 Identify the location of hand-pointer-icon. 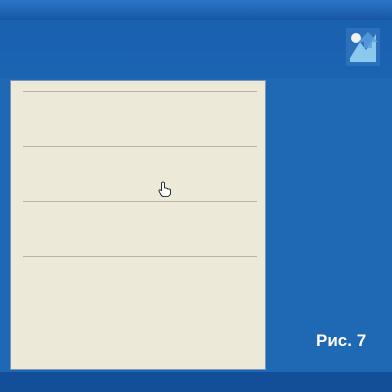
(164, 189).